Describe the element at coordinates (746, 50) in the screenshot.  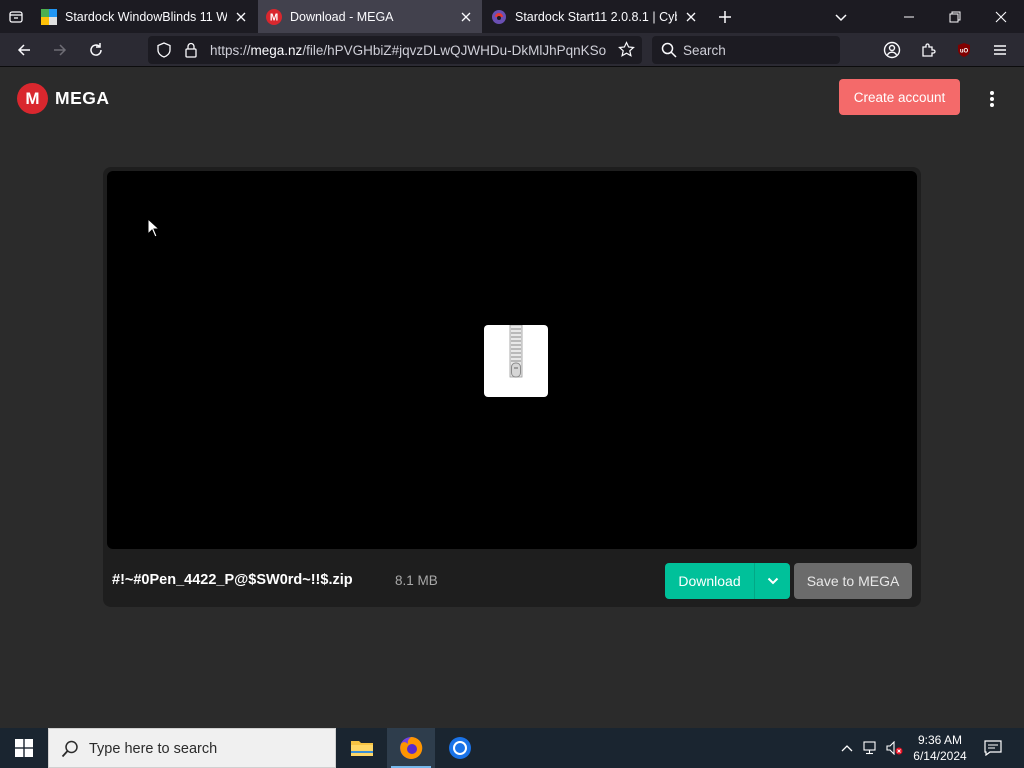
I see `search-bar: Search` at that location.